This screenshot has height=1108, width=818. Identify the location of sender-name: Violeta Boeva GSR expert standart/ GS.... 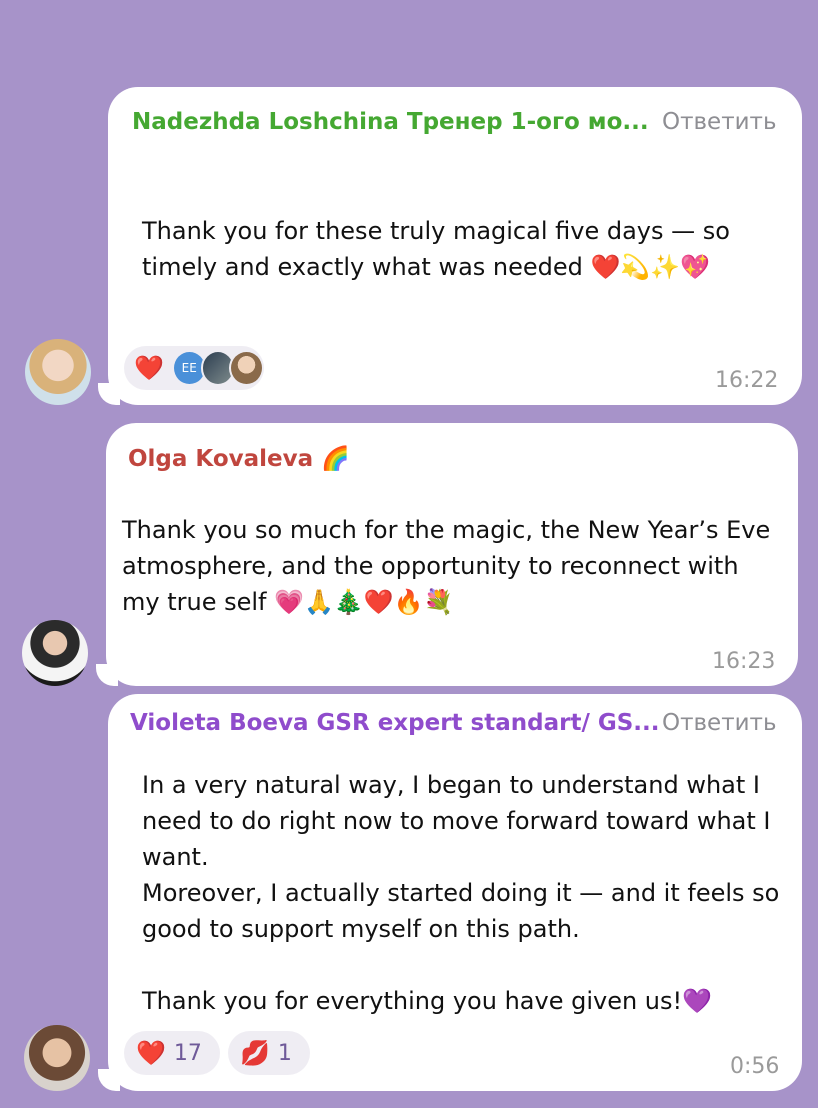
(395, 723).